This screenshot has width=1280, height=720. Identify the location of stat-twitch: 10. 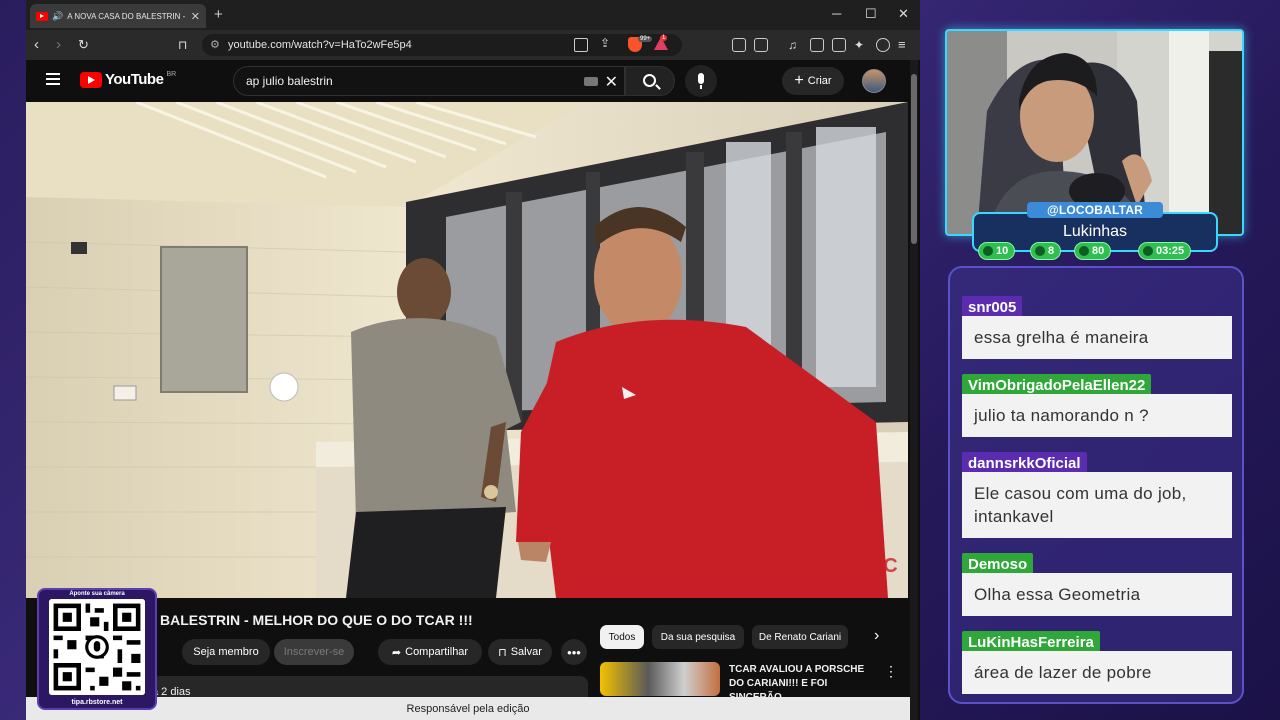
(997, 251).